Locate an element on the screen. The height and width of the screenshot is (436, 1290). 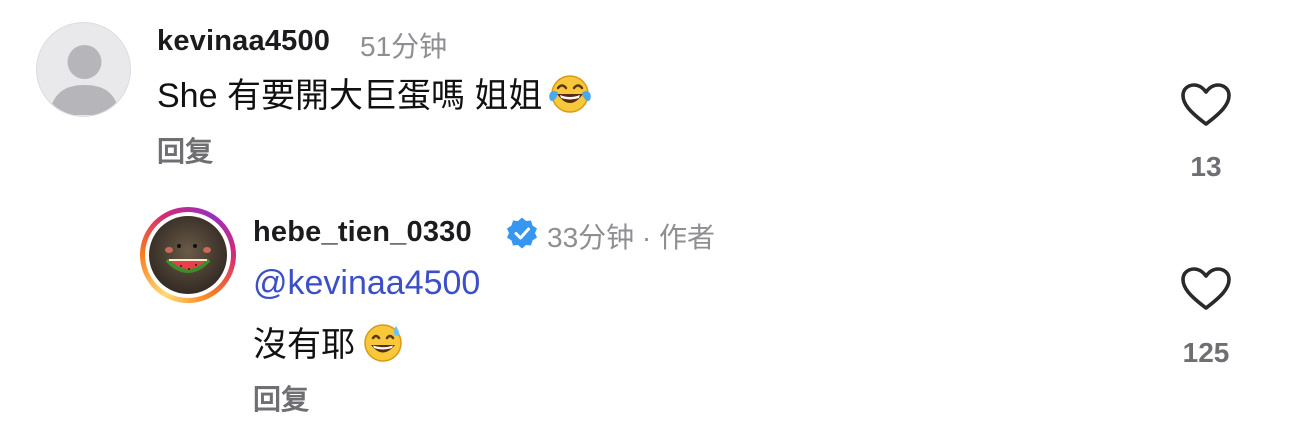
comment-text-content: She 有要開大巨蛋嗎 姐姐 is located at coordinates (350, 96).